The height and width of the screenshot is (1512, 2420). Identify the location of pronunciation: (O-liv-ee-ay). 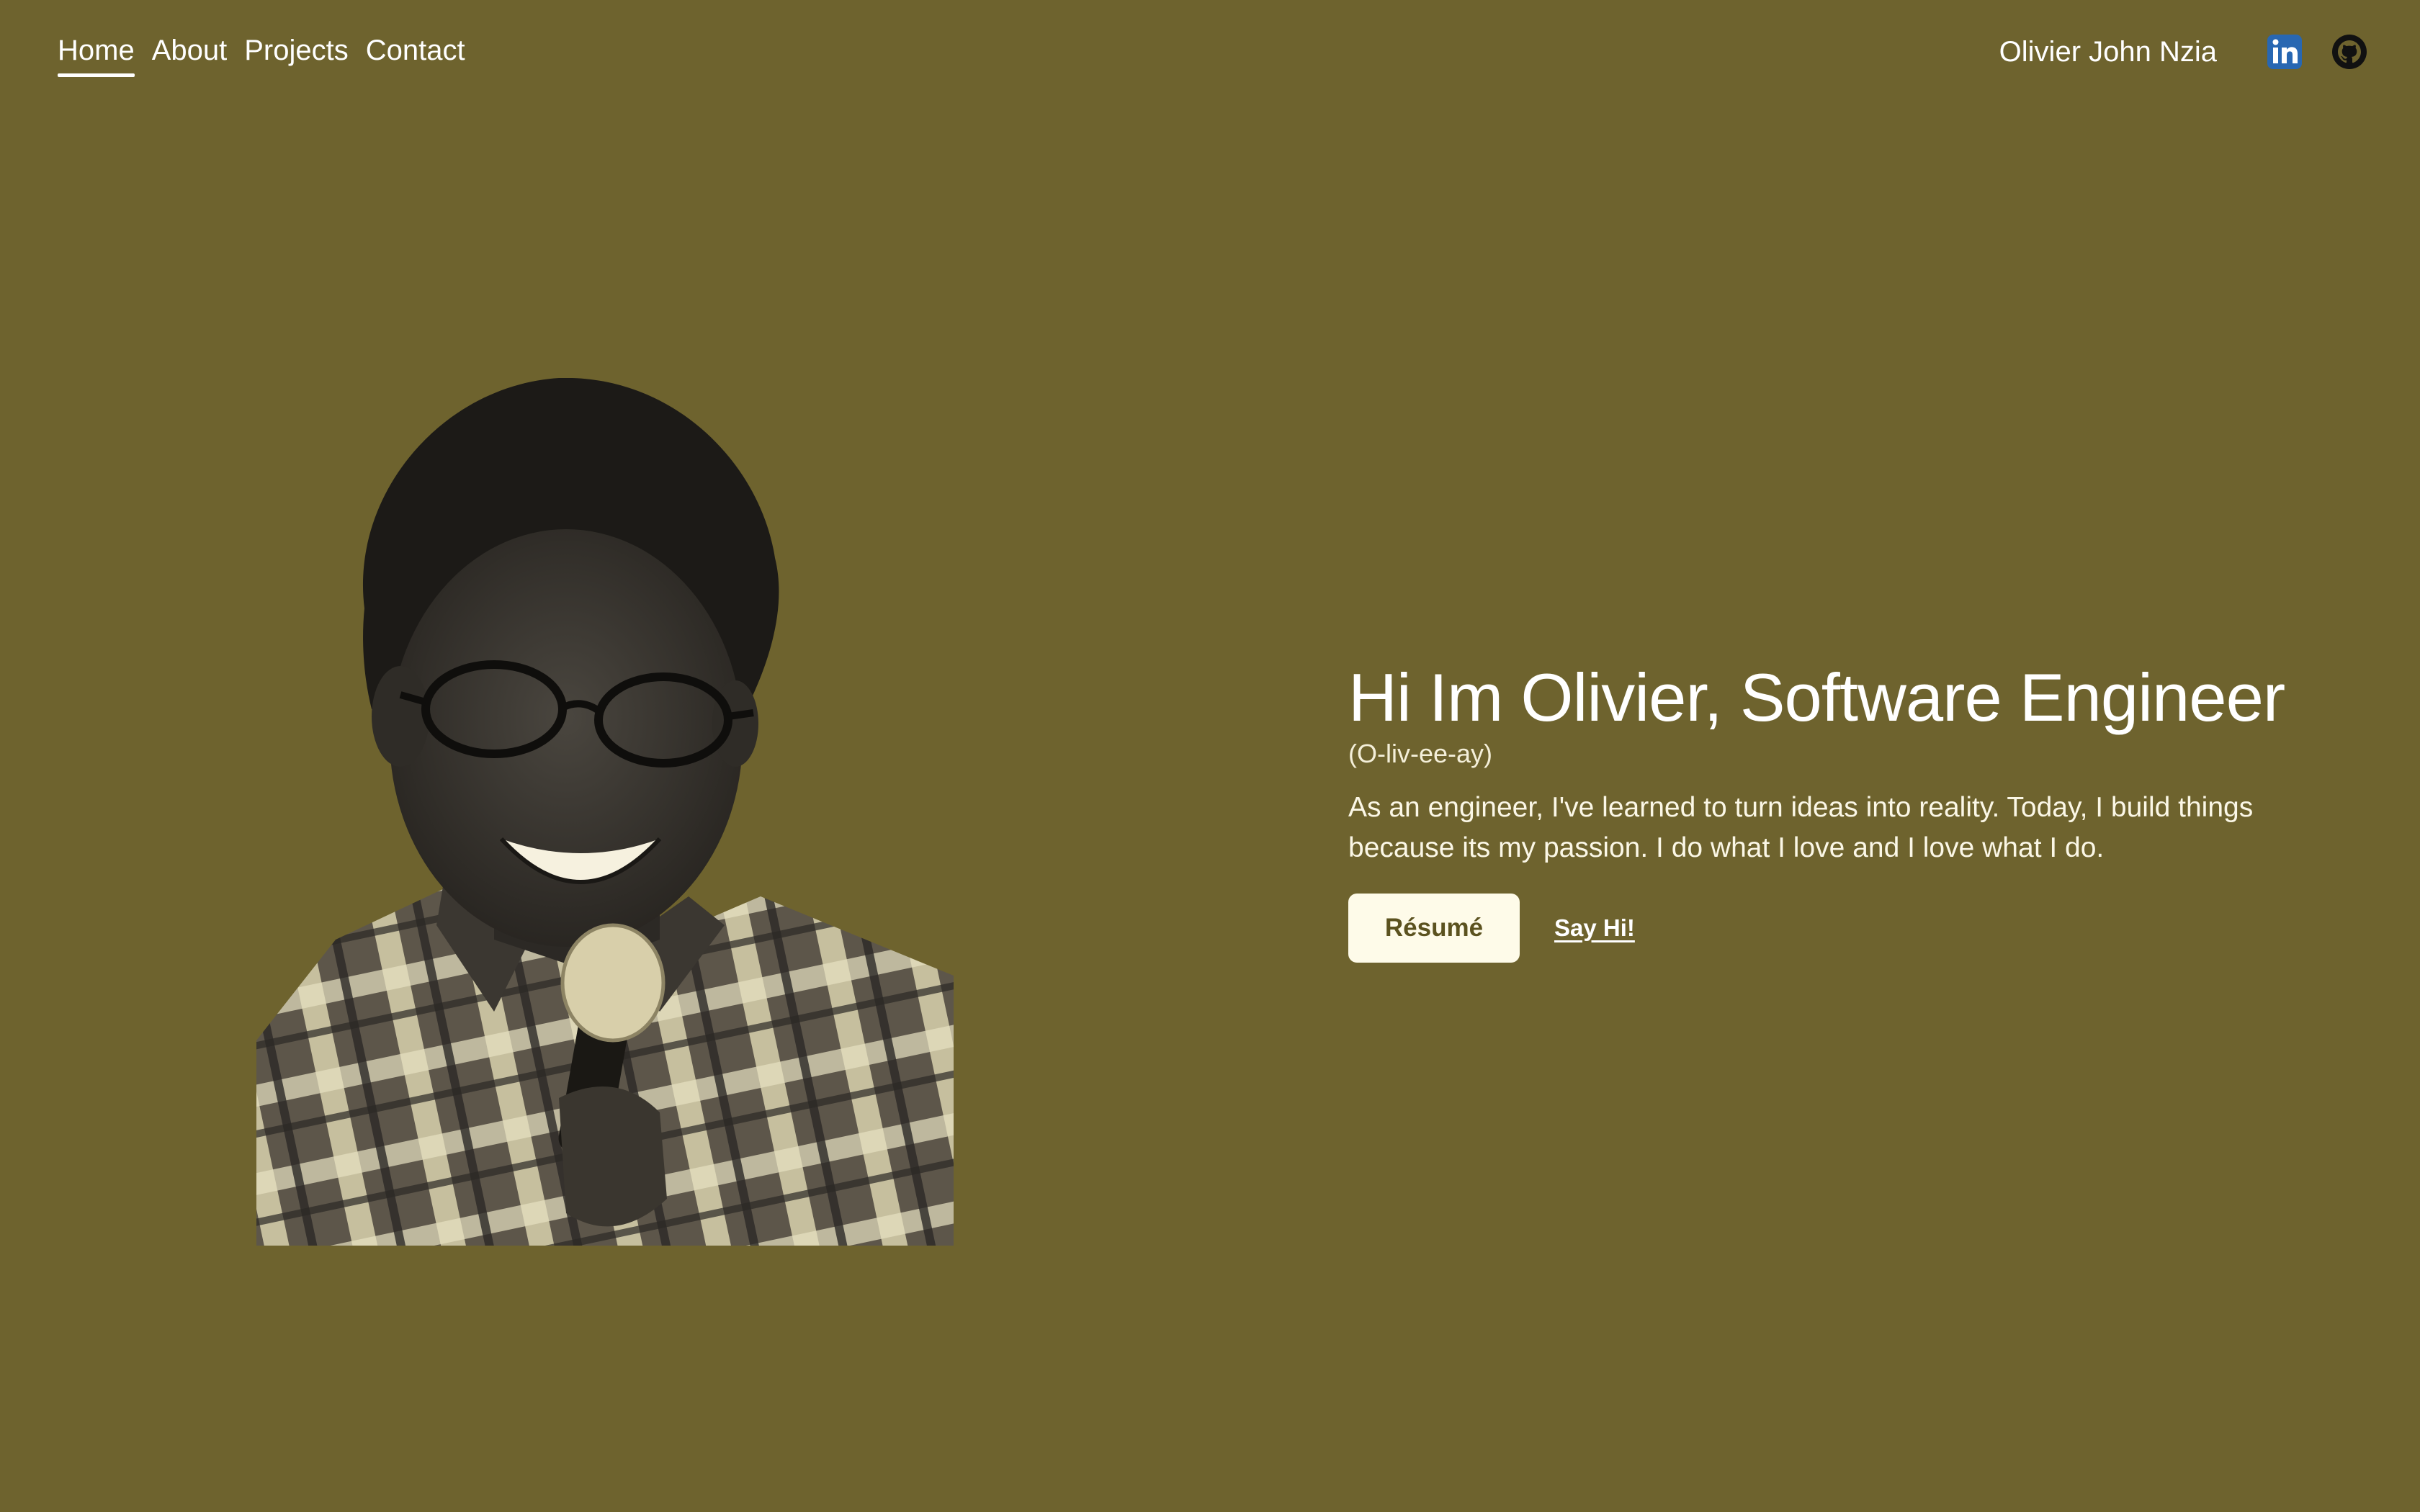
(1420, 753).